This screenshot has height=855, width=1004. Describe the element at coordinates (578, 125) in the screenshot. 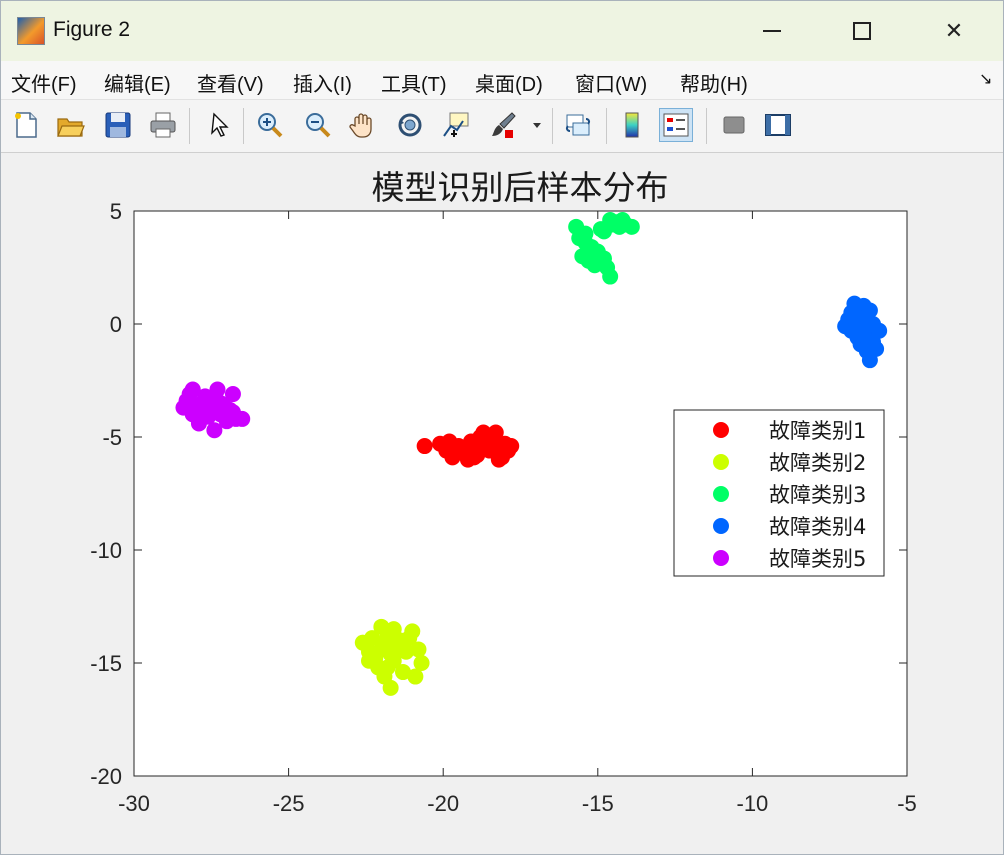

I see `link-plot-icon` at that location.